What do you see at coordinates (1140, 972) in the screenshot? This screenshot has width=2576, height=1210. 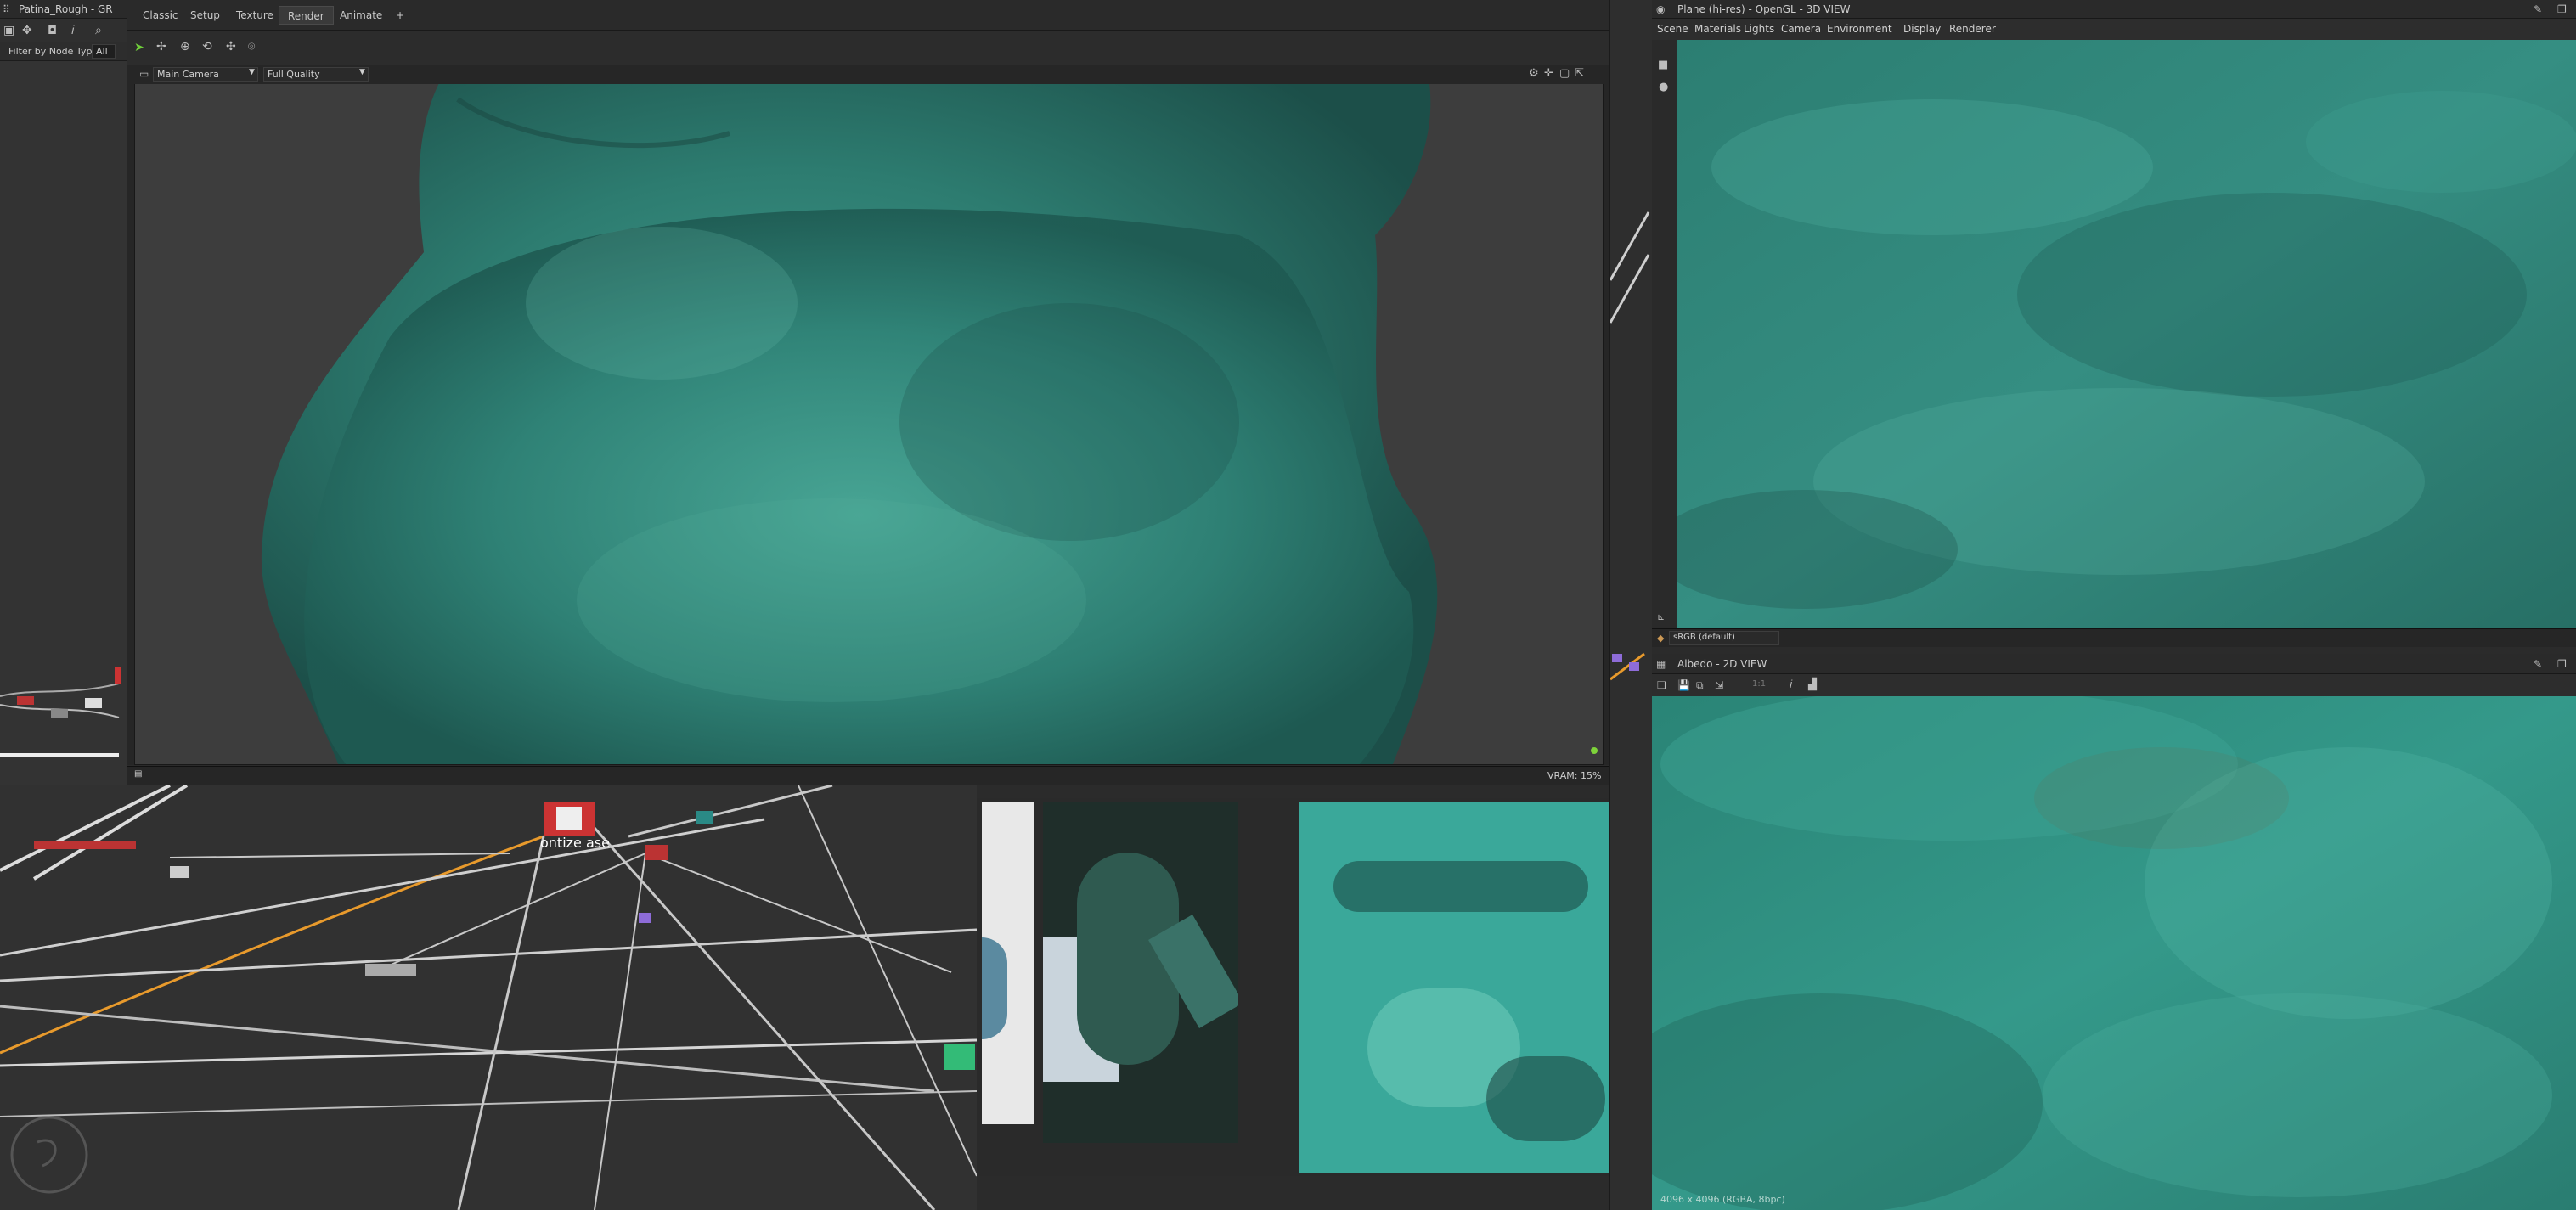 I see `reference-image-statue-hand` at bounding box center [1140, 972].